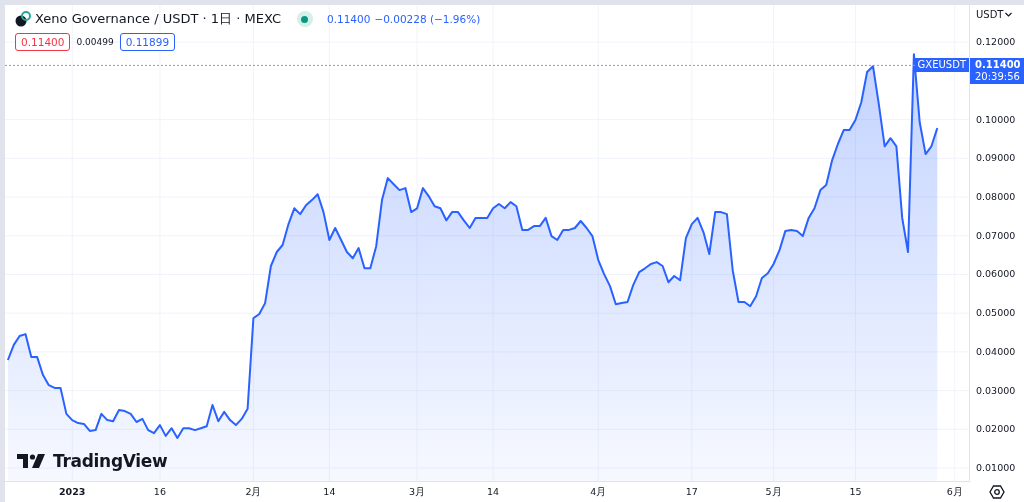 The image size is (1024, 502). I want to click on price-axis-label: 0.10000, so click(996, 119).